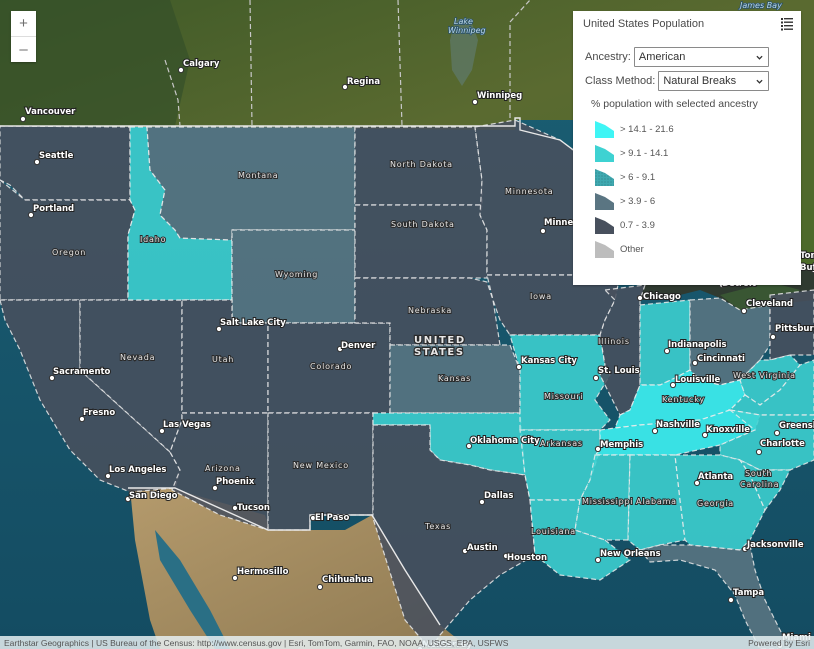  Describe the element at coordinates (697, 345) in the screenshot. I see `city-label: Indianapolis` at that location.